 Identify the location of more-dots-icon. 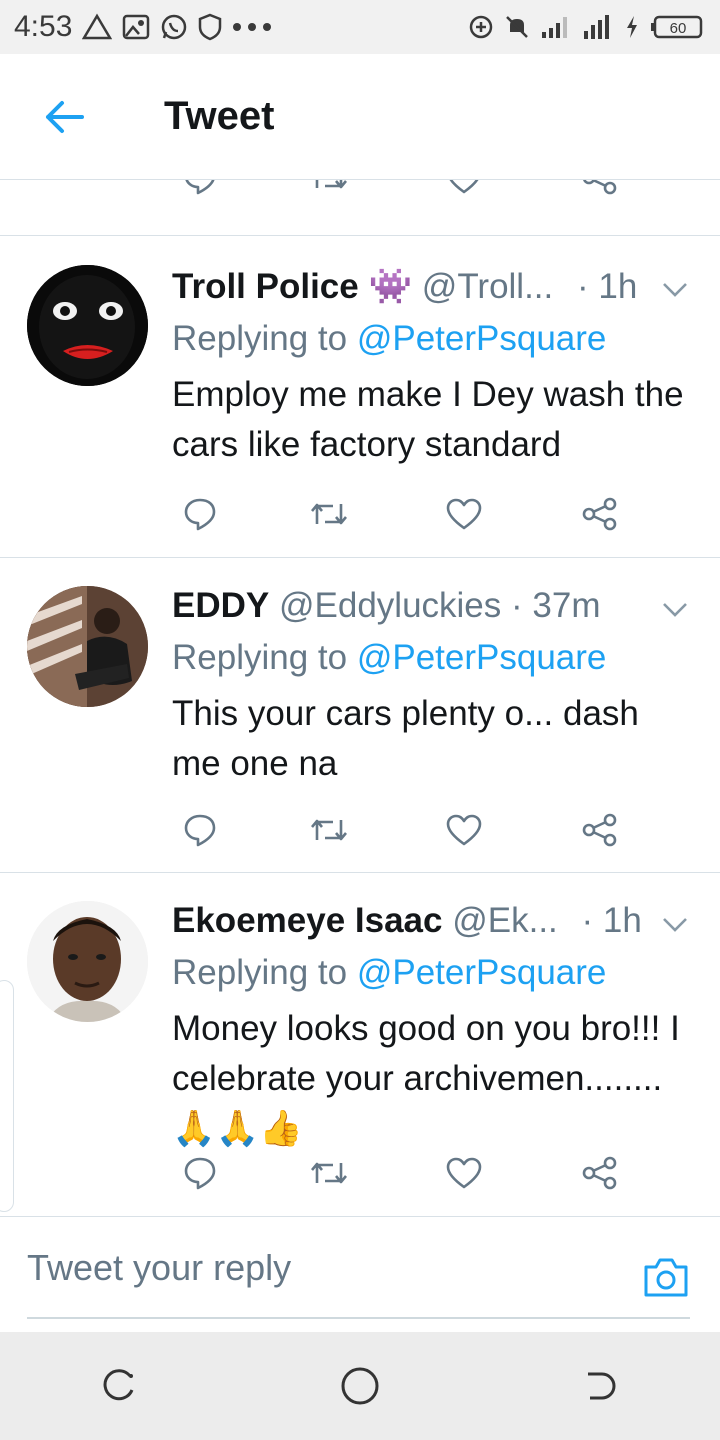
(252, 27).